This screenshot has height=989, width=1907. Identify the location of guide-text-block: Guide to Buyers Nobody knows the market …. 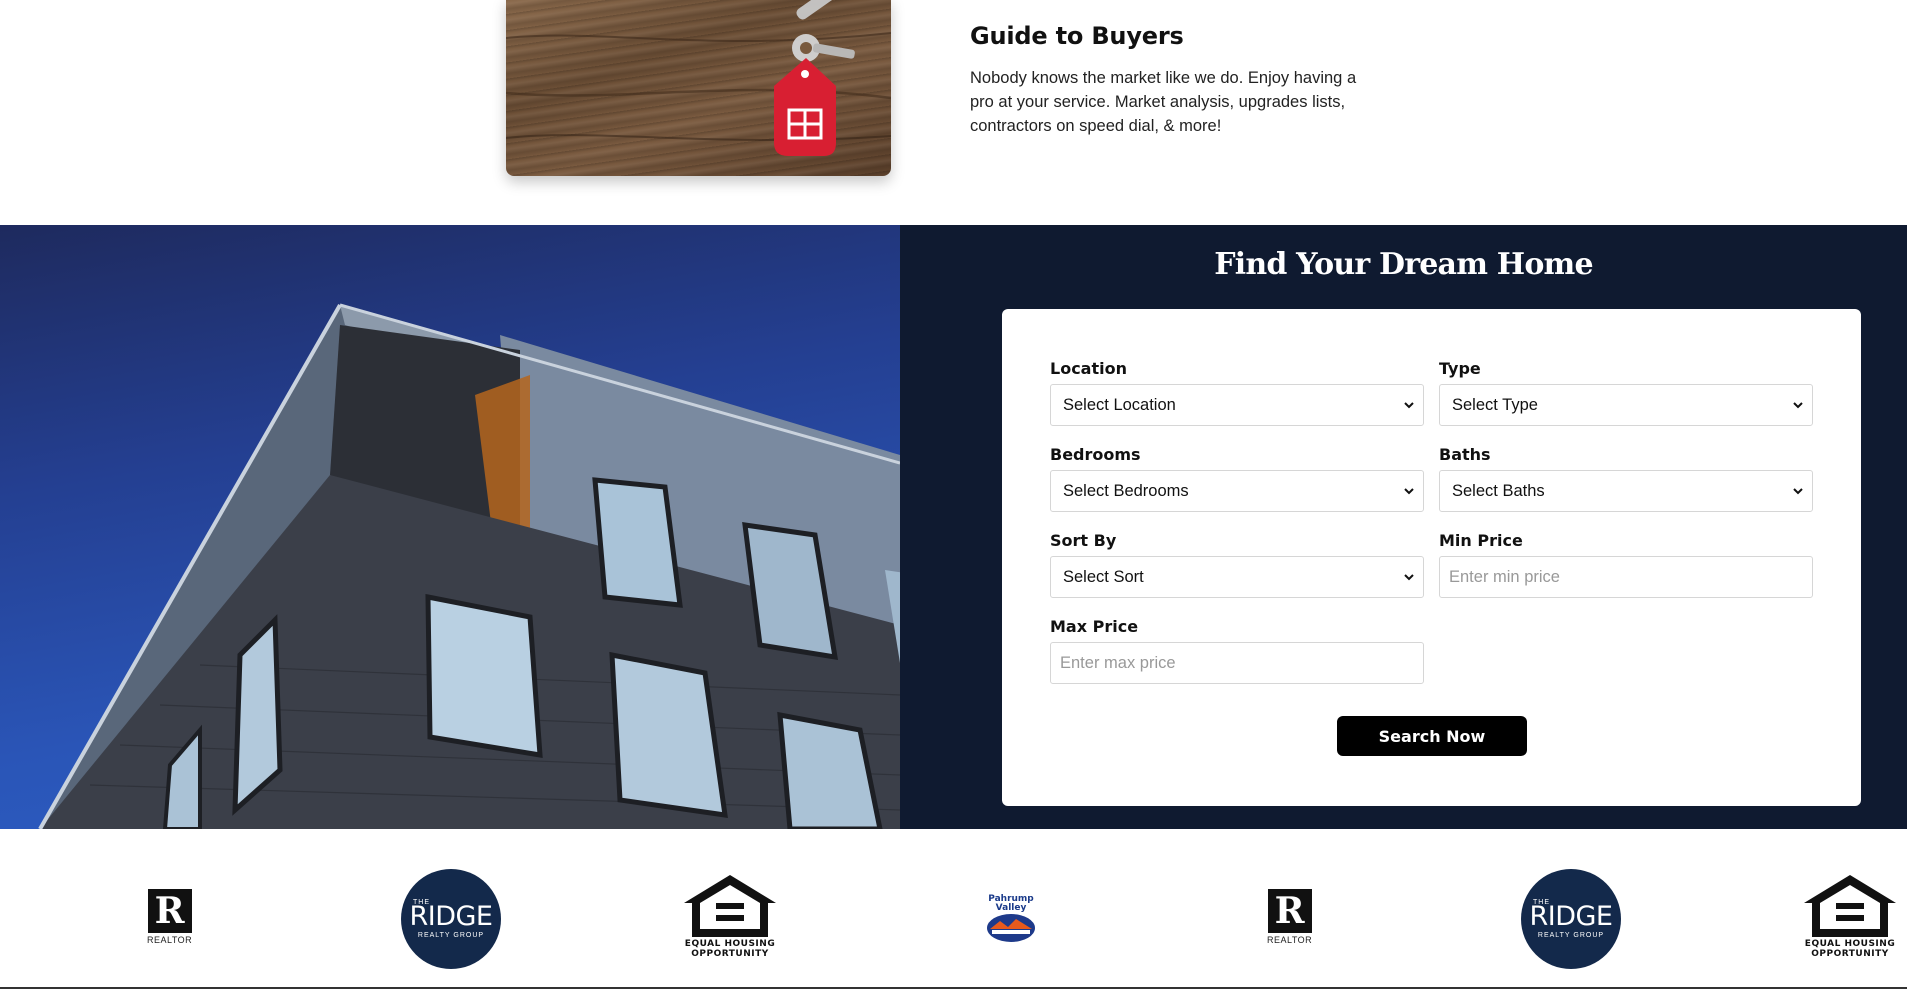
(1170, 80).